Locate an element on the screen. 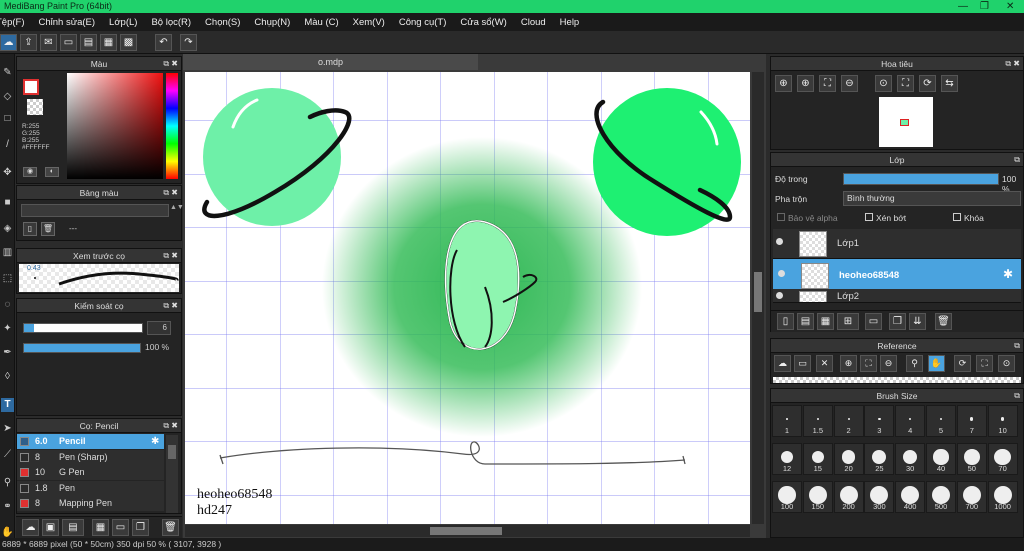 This screenshot has width=1024, height=551. duplicate-layer-icon: ❐ is located at coordinates (897, 321).